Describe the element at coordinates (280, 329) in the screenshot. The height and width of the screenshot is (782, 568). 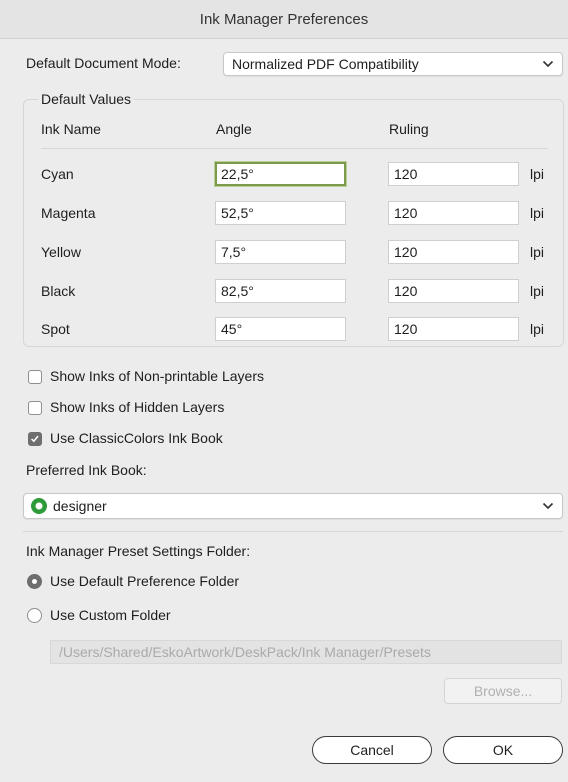
I see `angle-input: 45°` at that location.